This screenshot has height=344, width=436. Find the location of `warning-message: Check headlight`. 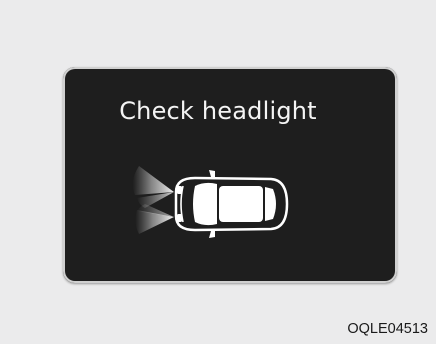

warning-message: Check headlight is located at coordinates (218, 111).